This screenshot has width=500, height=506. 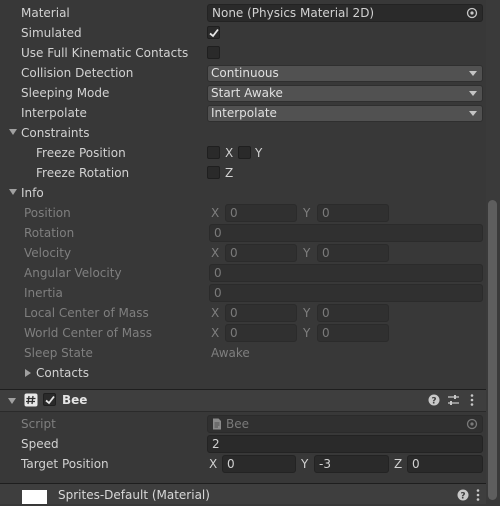 I want to click on info-position-label: Position, so click(x=47, y=213).